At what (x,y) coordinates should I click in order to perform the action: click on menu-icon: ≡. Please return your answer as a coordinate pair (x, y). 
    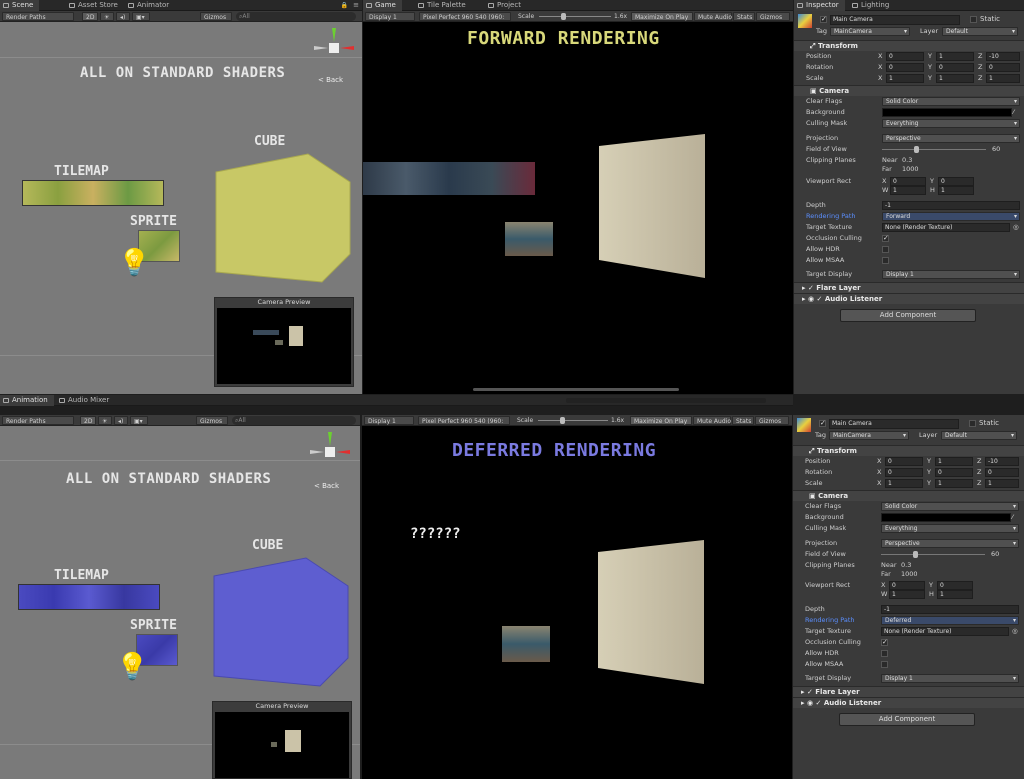
    Looking at the image, I should click on (356, 5).